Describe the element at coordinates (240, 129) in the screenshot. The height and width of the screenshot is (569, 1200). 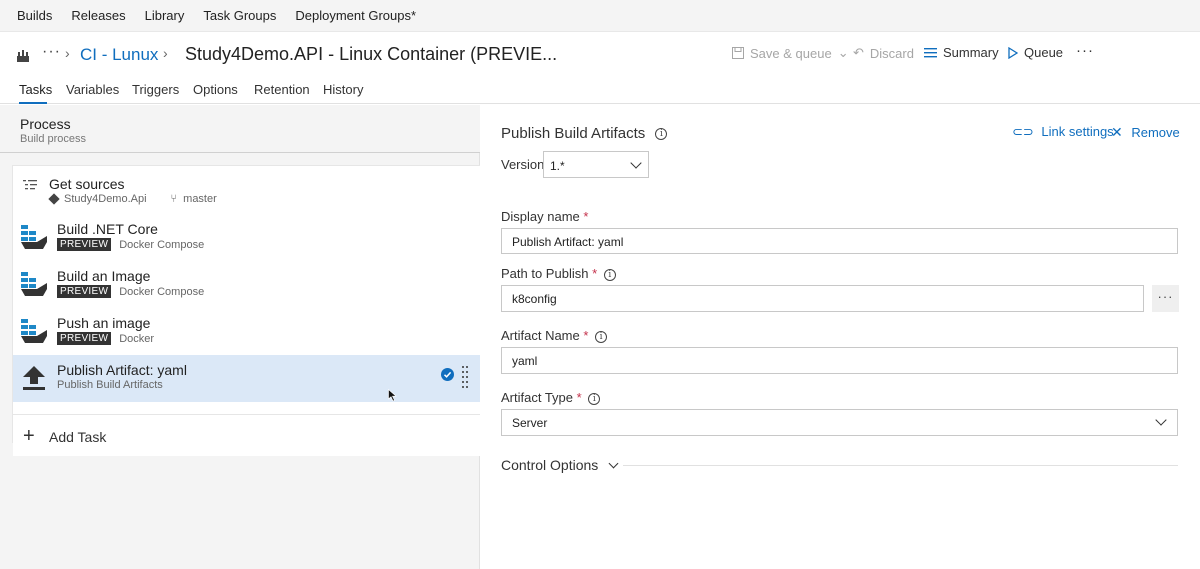
I see `process-header: Process Build process` at that location.